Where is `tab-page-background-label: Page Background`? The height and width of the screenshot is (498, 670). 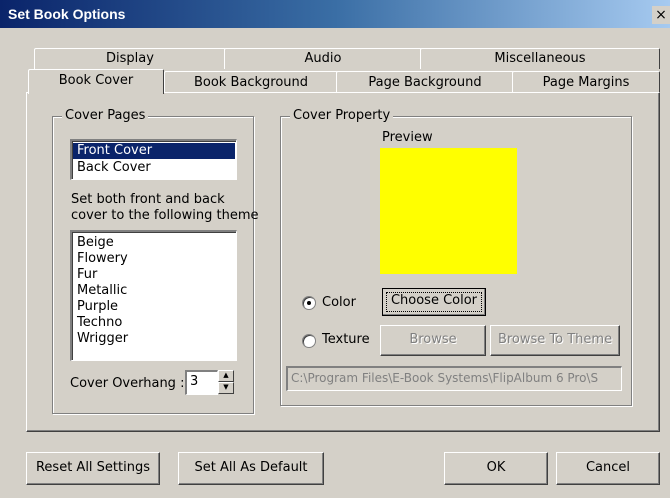
tab-page-background-label: Page Background is located at coordinates (425, 82).